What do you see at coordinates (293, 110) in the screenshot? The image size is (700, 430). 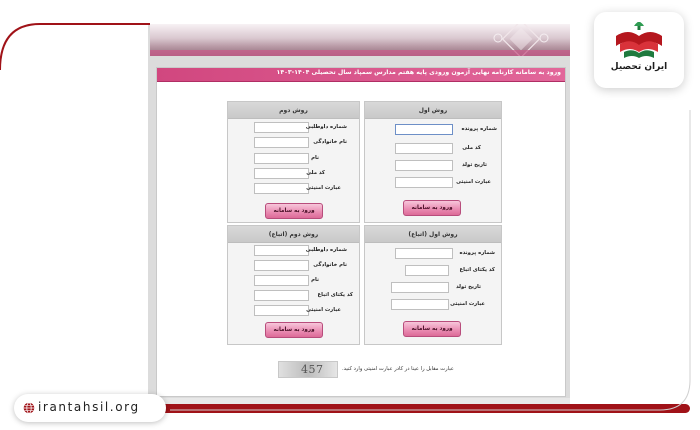 I see `panel-method2-heading: روش دوم` at bounding box center [293, 110].